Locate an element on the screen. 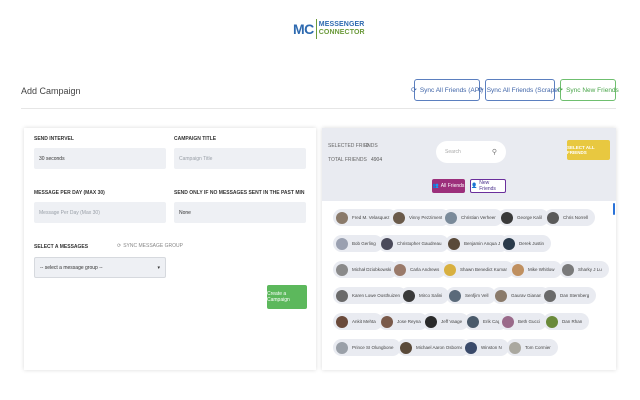  friend-name: Chris Norrell is located at coordinates (576, 217).